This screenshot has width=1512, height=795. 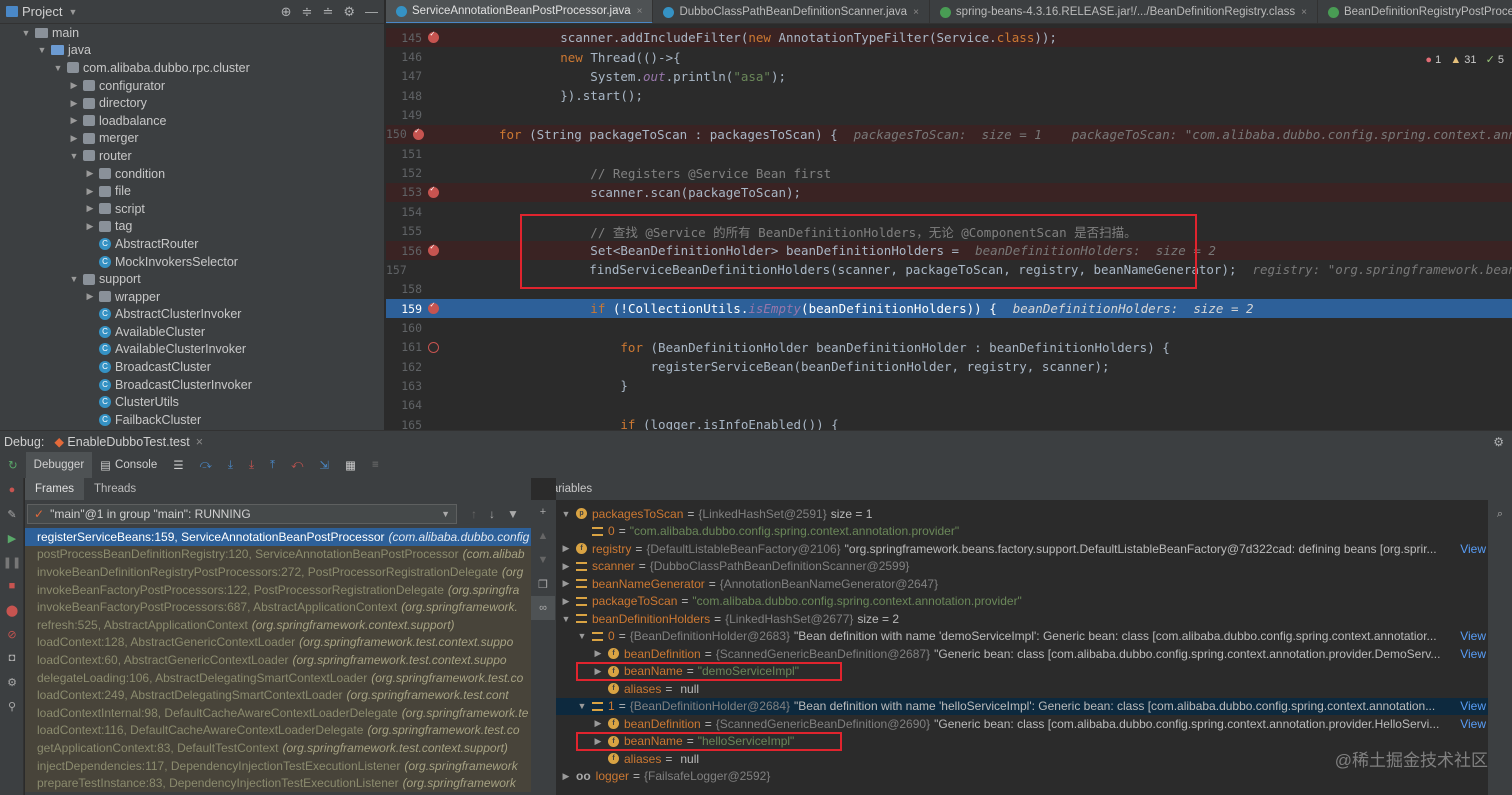 I want to click on tree-item: ▶ wrapper, so click(x=192, y=297).